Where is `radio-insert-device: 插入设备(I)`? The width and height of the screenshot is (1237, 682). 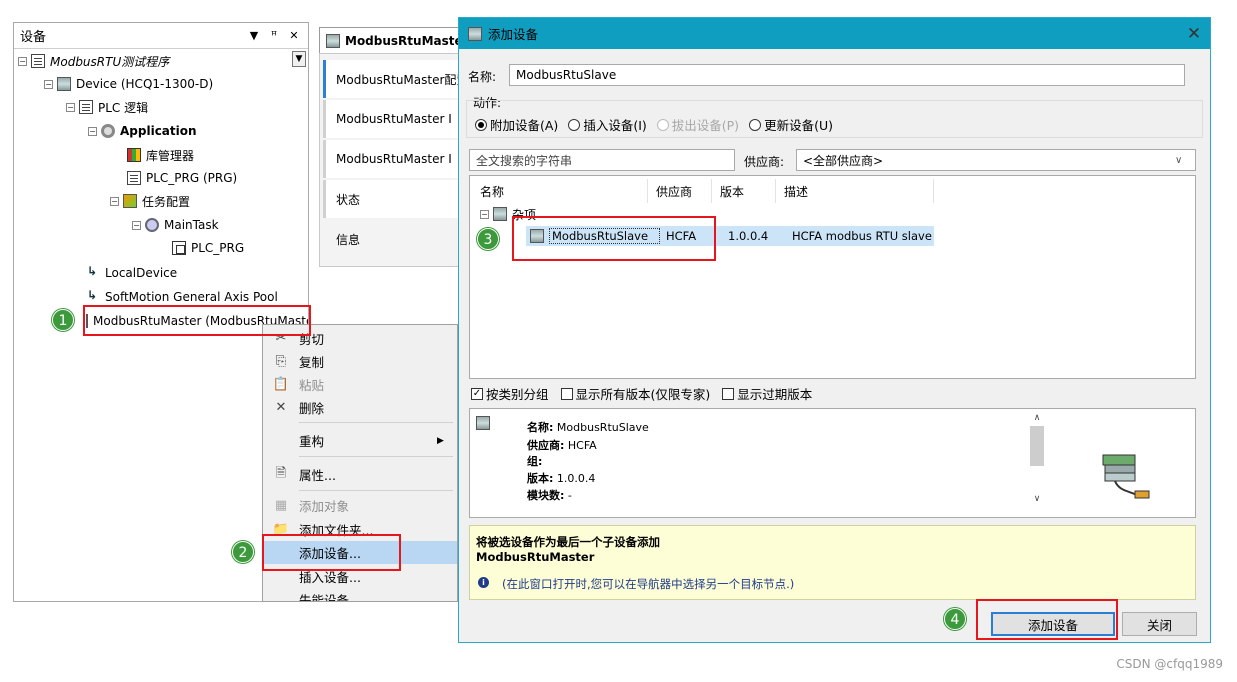
radio-insert-device: 插入设备(I) is located at coordinates (607, 124).